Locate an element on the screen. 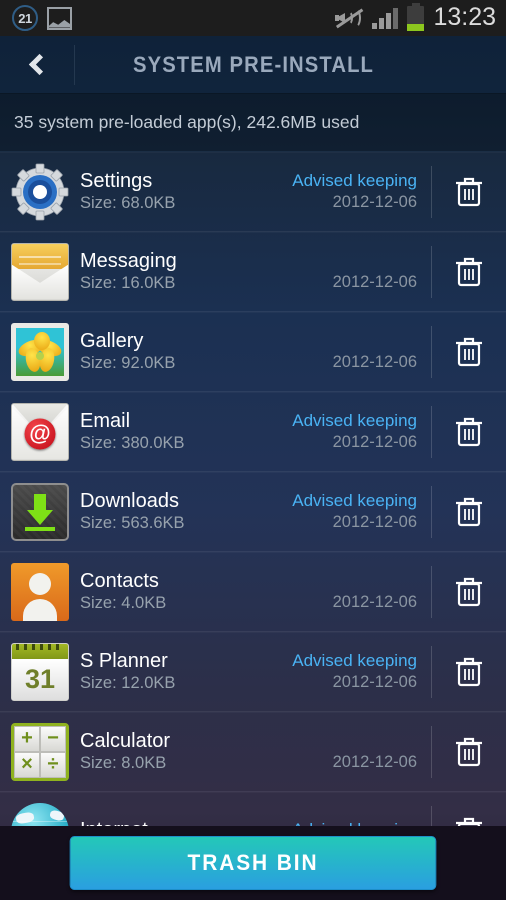 The width and height of the screenshot is (506, 900). status-bar: 21 13:23 is located at coordinates (253, 18).